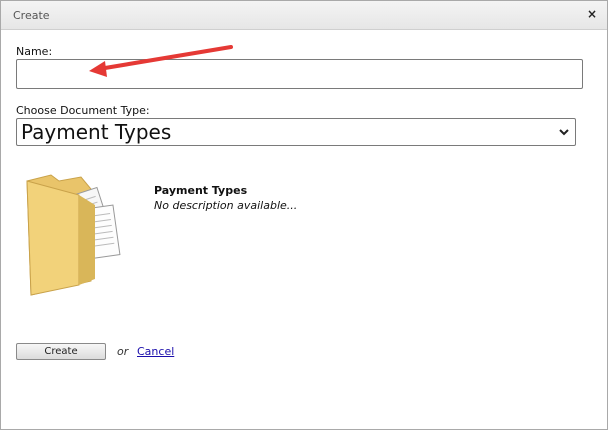  I want to click on chevron-down-icon, so click(564, 132).